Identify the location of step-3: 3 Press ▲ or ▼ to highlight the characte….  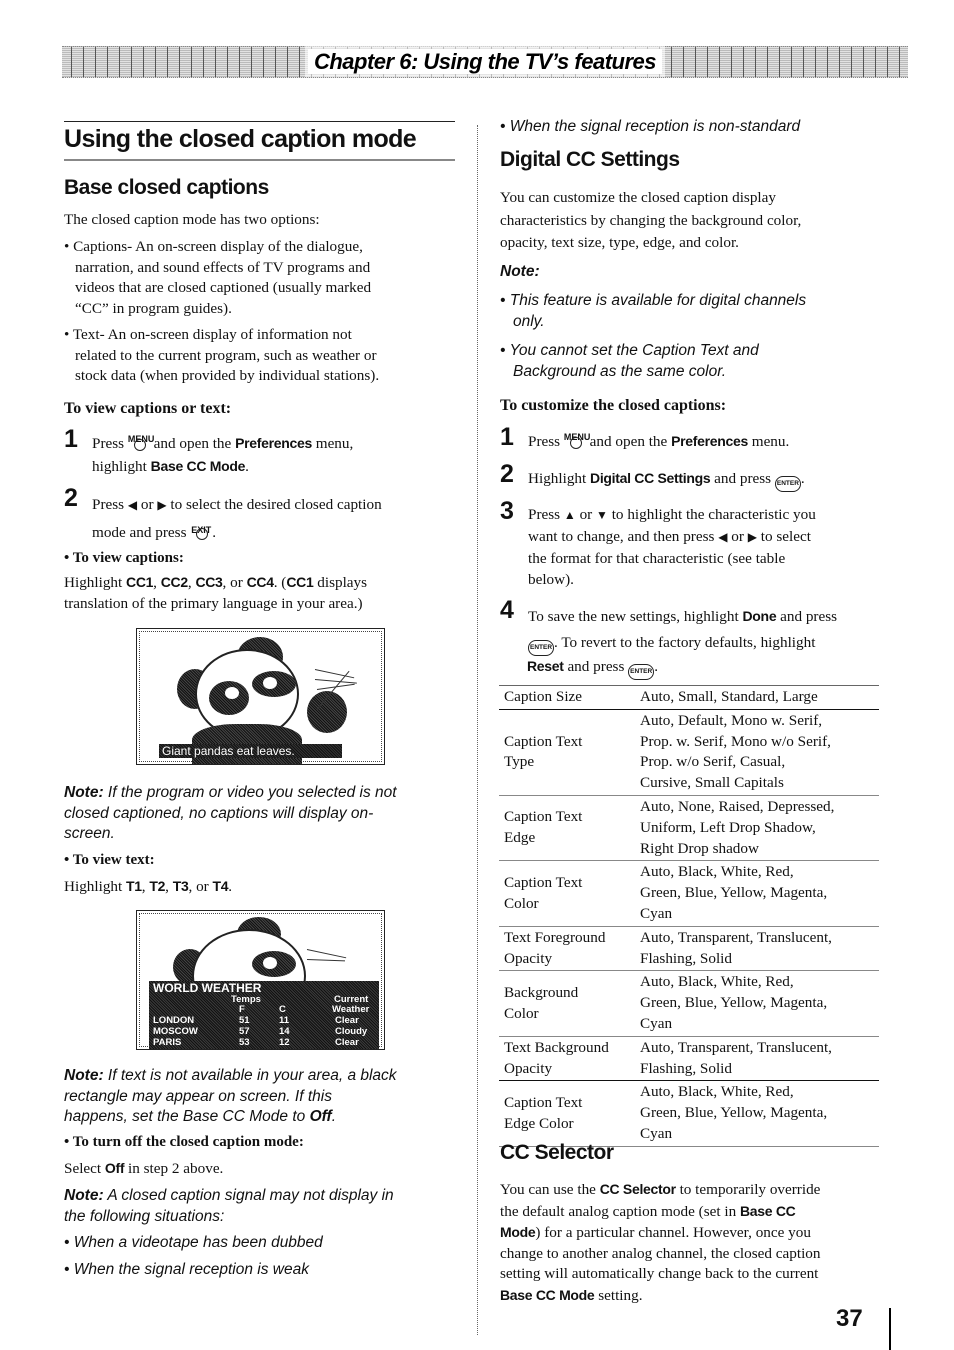
(658, 543).